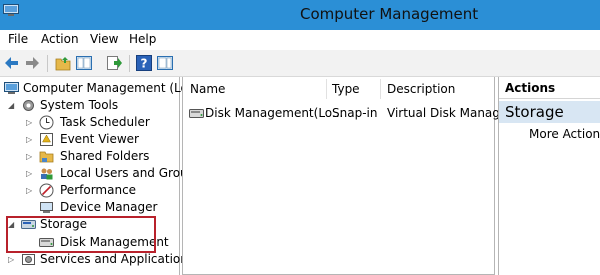 This screenshot has height=275, width=600. Describe the element at coordinates (564, 134) in the screenshot. I see `more-actions-link: More Actions` at that location.